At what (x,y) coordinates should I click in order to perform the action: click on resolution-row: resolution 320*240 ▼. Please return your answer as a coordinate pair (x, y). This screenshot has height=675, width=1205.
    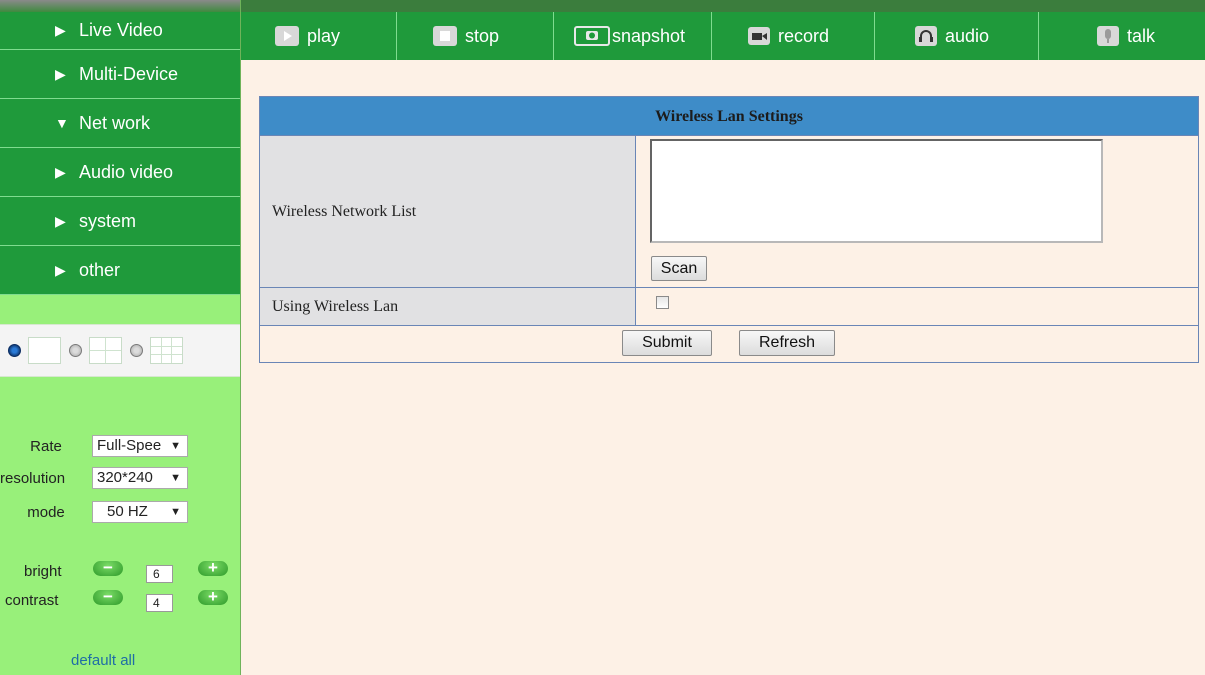
    Looking at the image, I should click on (120, 478).